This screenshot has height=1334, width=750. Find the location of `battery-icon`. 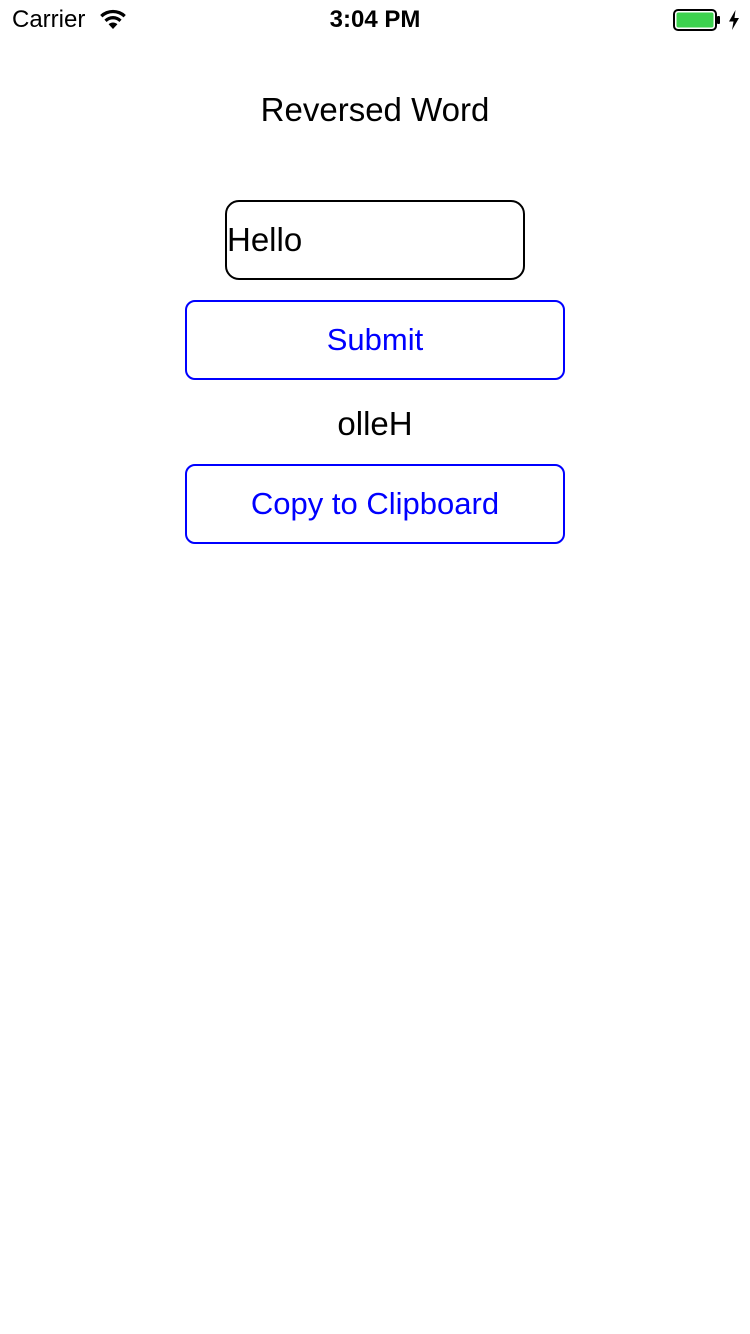

battery-icon is located at coordinates (696, 20).